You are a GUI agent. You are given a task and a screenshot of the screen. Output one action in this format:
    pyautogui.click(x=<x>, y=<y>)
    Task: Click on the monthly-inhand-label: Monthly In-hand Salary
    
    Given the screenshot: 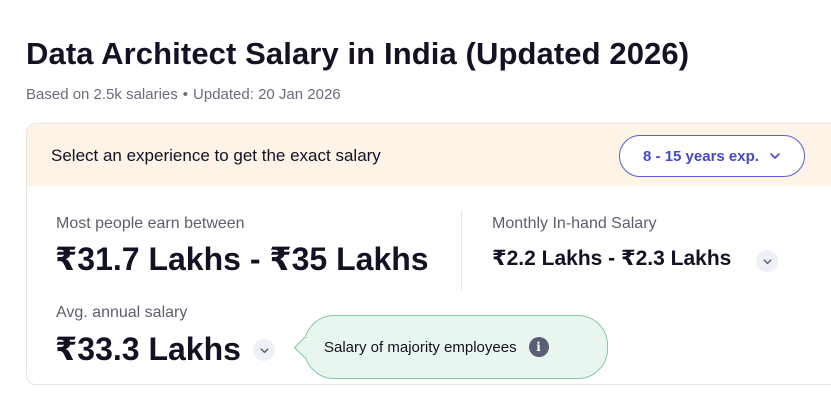 What is the action you would take?
    pyautogui.click(x=574, y=223)
    